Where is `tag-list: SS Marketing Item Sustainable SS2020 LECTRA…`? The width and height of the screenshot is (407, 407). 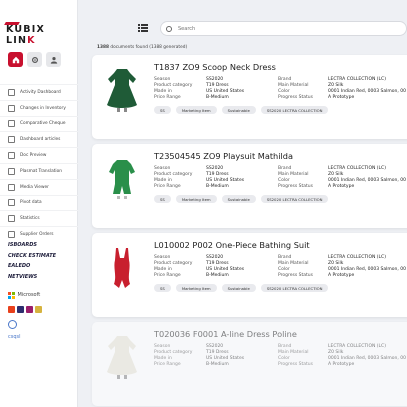 tag-list: SS Marketing Item Sustainable SS2020 LECTRA… is located at coordinates (241, 110).